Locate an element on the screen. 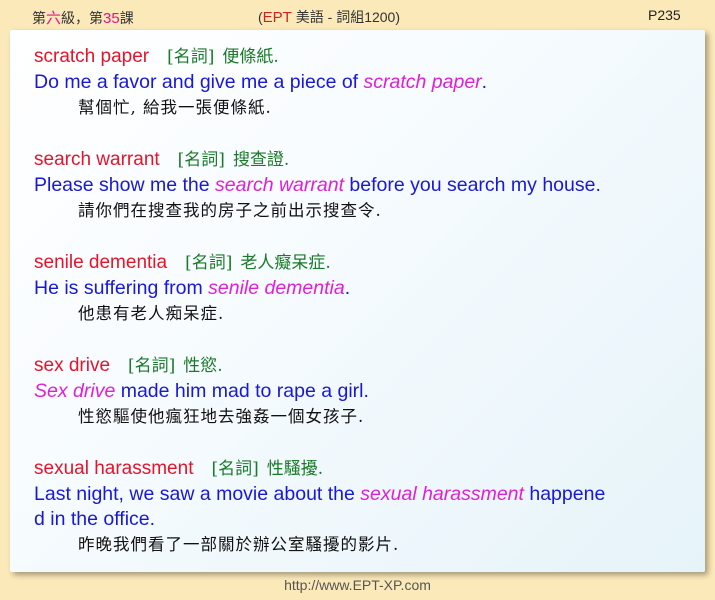 Image resolution: width=715 pixels, height=600 pixels. meaning: 性慾. is located at coordinates (203, 366).